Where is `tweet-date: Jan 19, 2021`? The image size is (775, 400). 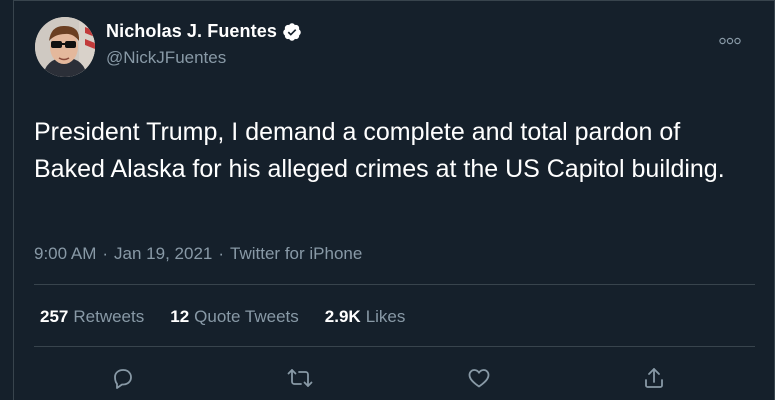
tweet-date: Jan 19, 2021 is located at coordinates (163, 254).